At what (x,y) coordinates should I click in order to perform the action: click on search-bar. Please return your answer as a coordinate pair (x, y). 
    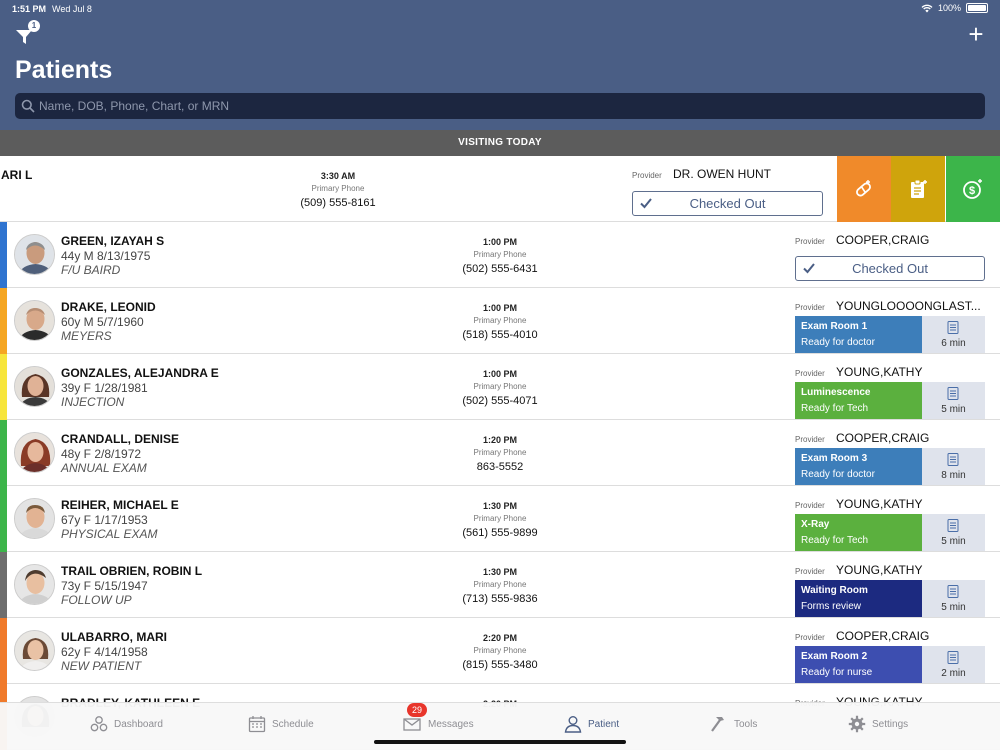
    Looking at the image, I should click on (500, 106).